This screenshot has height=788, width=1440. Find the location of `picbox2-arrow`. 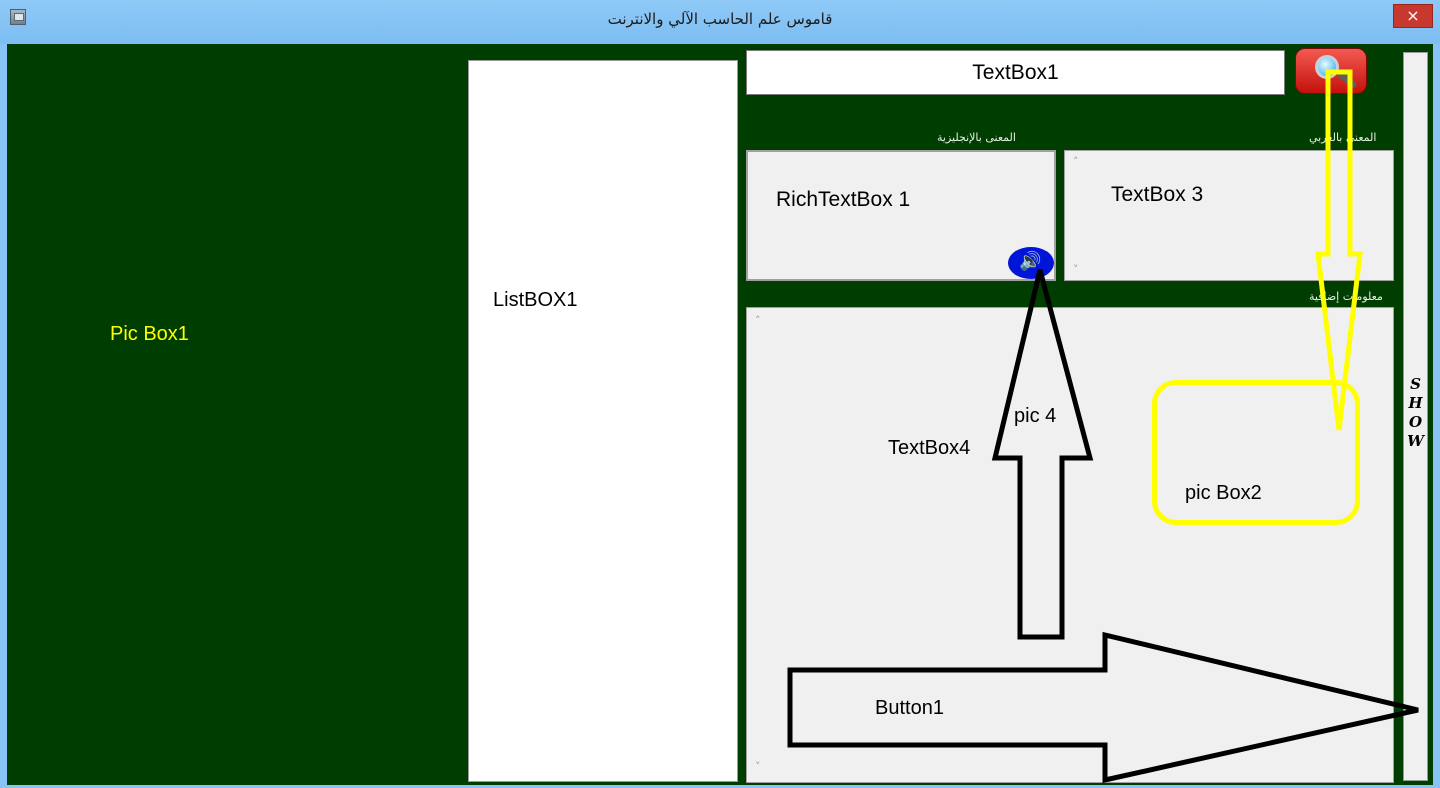

picbox2-arrow is located at coordinates (1339, 250).